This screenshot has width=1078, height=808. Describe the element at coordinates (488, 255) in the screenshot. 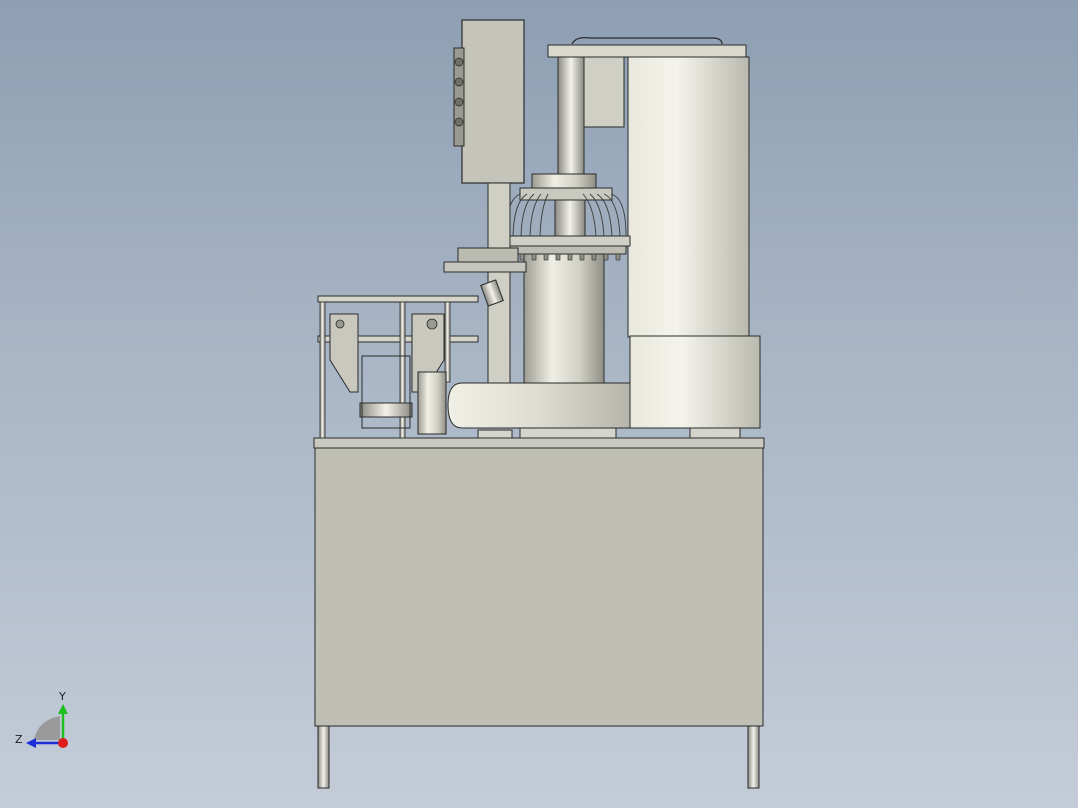

I see `gripper-block` at that location.